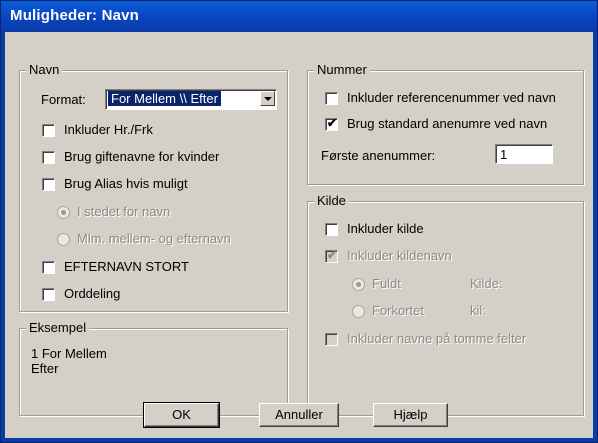 The image size is (598, 443). I want to click on efternavn-stort-label: EFTERNAVN STORT, so click(126, 266).